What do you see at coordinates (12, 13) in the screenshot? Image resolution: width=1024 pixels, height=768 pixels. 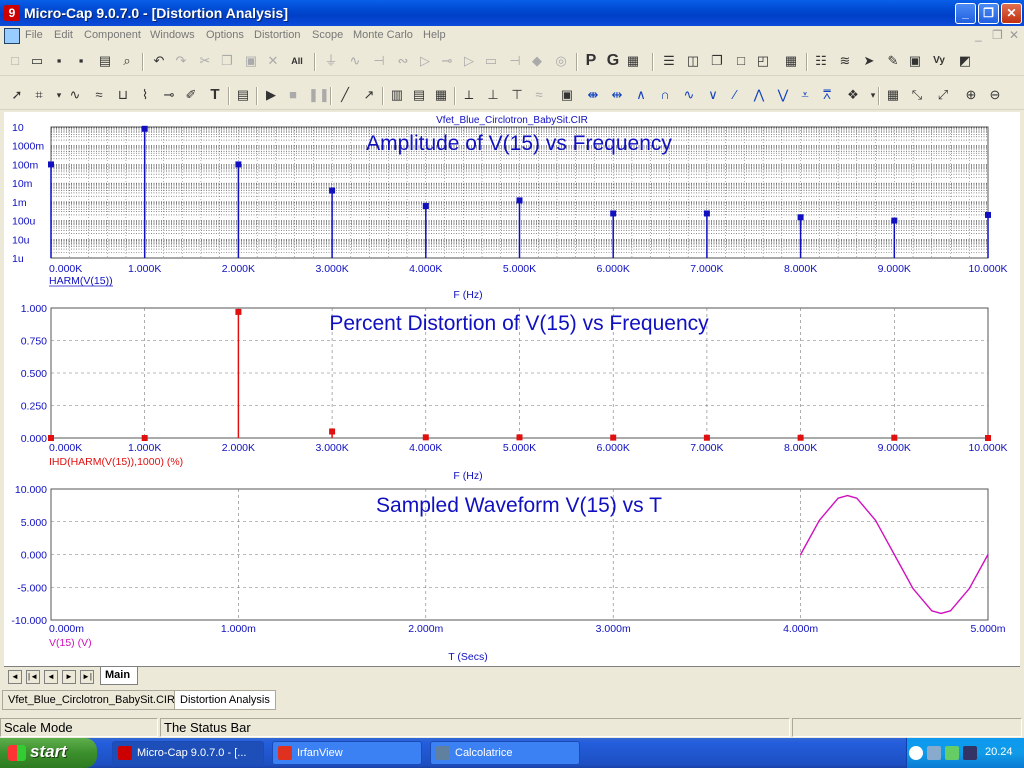 I see `microcap-app-icon: 9` at bounding box center [12, 13].